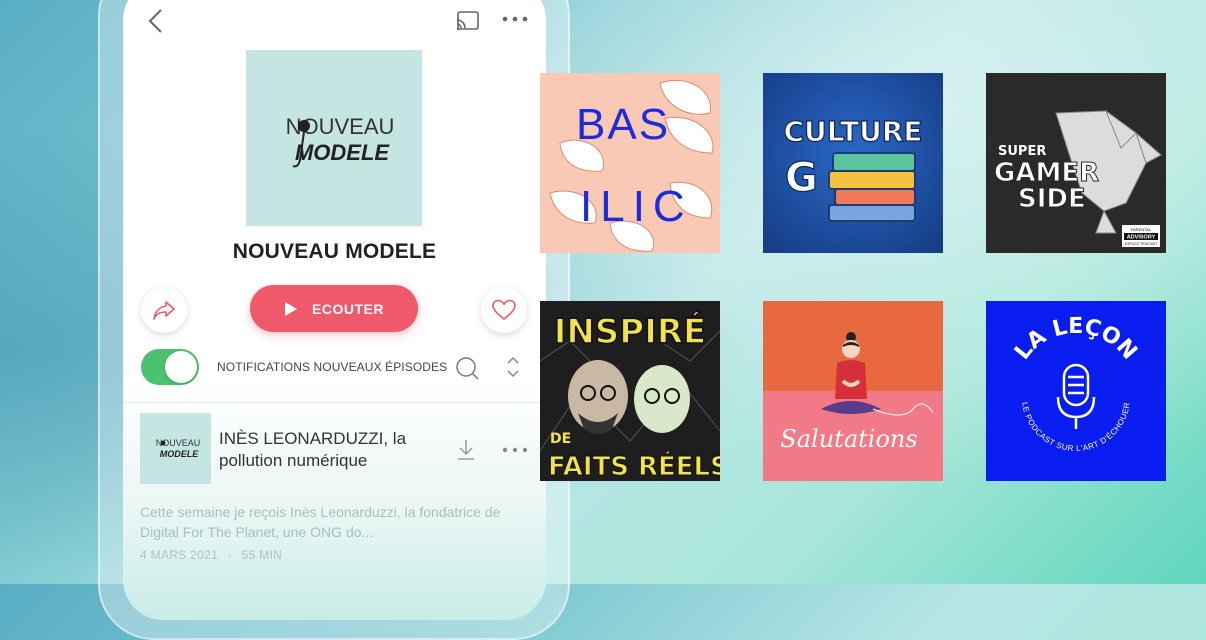  I want to click on listen-button: ECOUTER, so click(334, 308).